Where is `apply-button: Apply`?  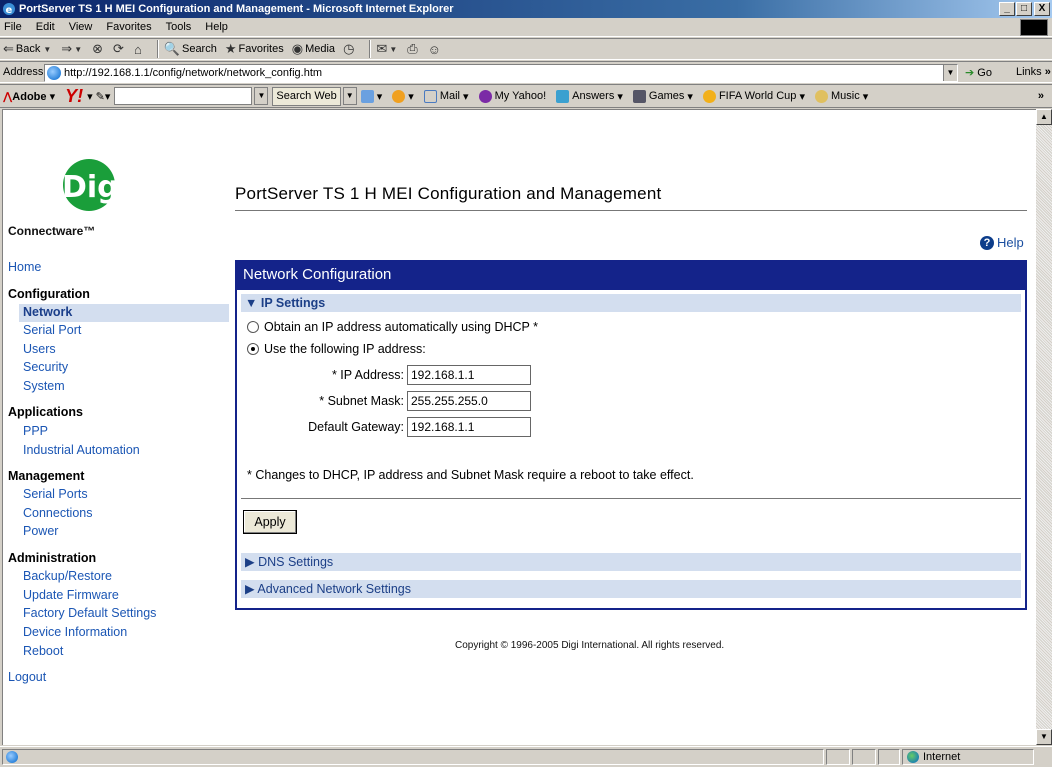
apply-button: Apply is located at coordinates (270, 522).